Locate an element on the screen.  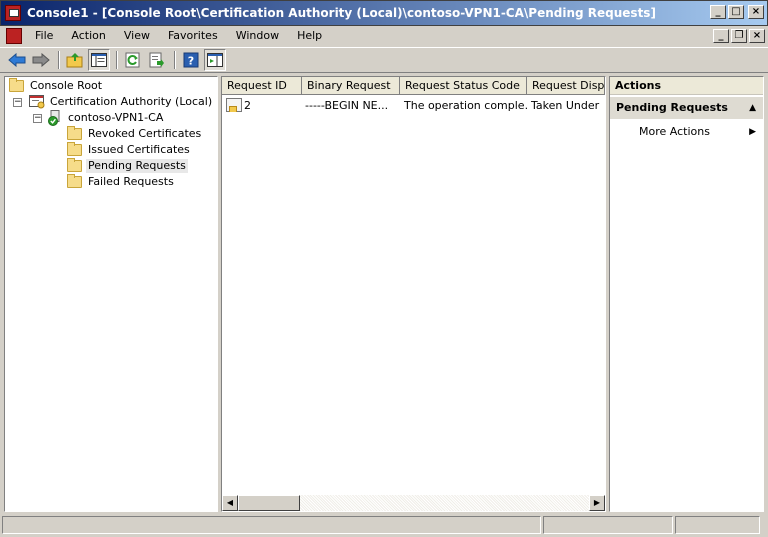
show-hide-tree-icon is located at coordinates (99, 60).